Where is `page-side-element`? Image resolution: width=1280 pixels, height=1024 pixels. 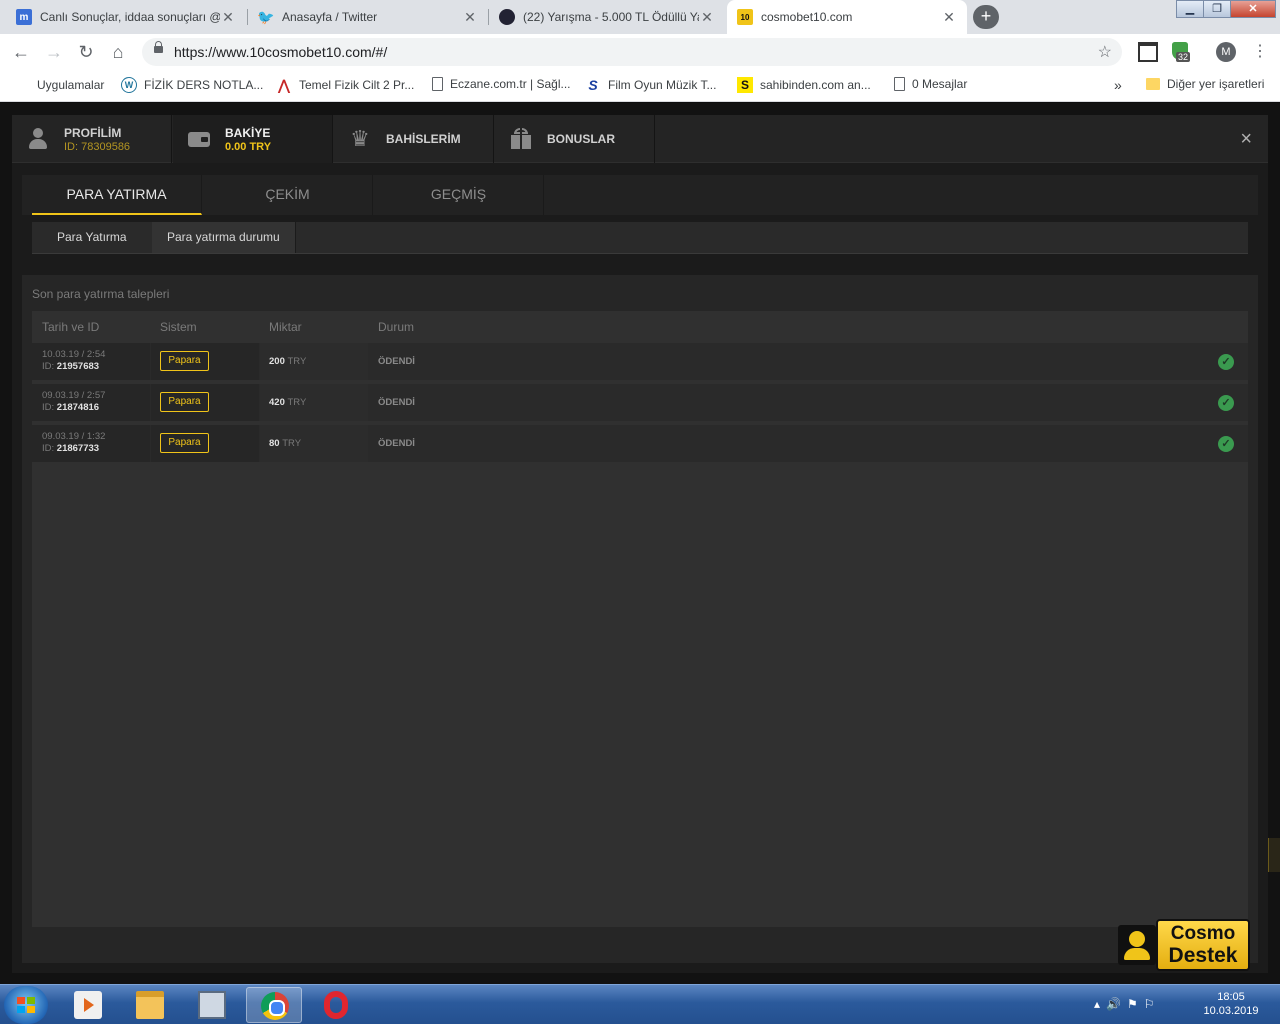
page-side-element is located at coordinates (1274, 855).